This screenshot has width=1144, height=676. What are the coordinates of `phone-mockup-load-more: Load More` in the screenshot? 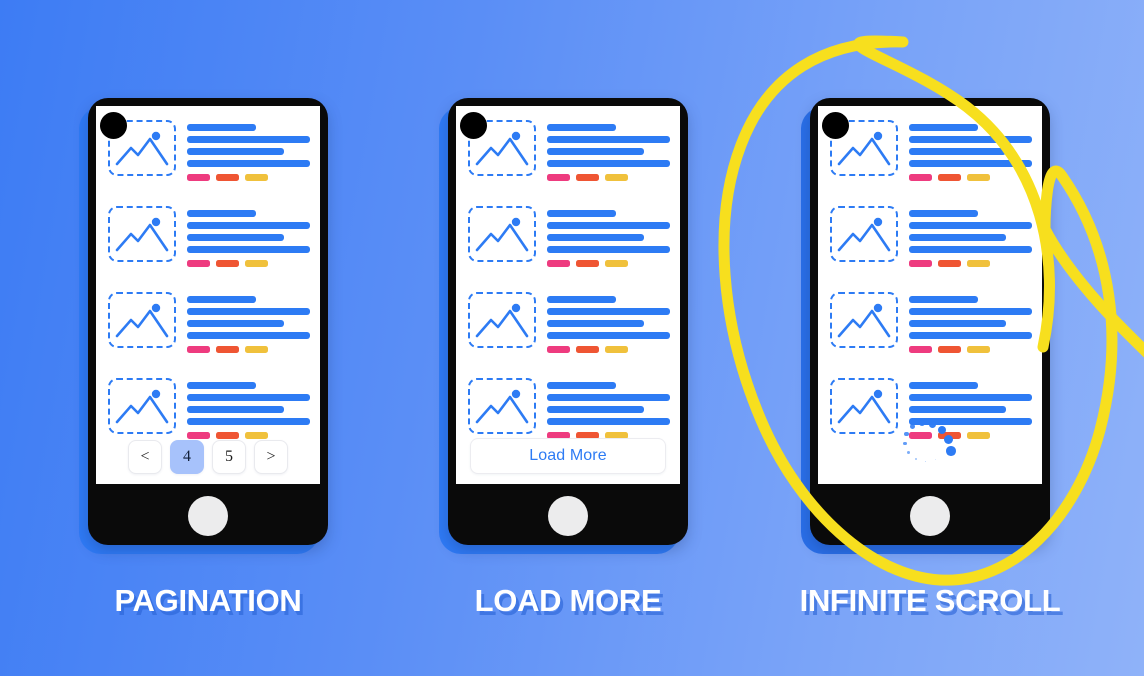 It's located at (563, 326).